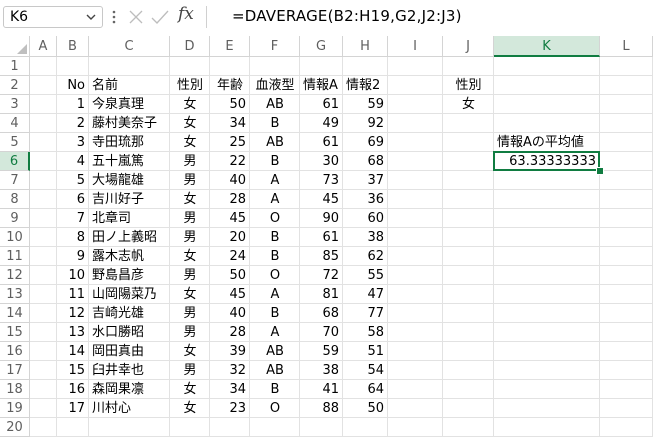 The height and width of the screenshot is (437, 653). I want to click on table-cell: 4, so click(73, 161).